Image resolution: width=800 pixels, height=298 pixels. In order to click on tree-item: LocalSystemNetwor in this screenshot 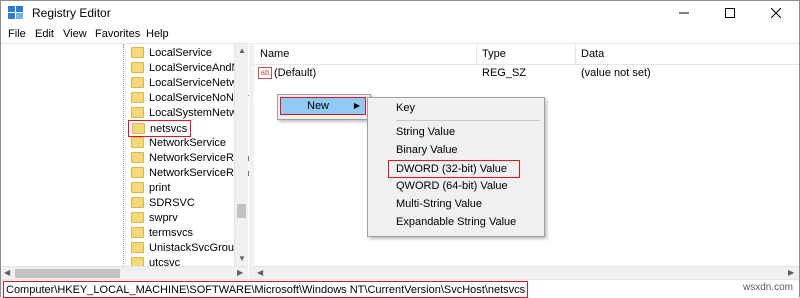, I will do `click(189, 112)`.